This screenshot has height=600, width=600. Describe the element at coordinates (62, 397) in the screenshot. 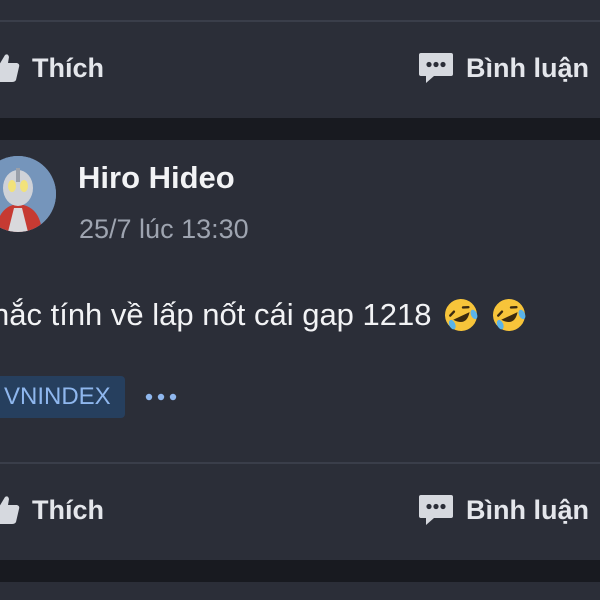

I see `tag-chip-vnindex: VNINDEX` at that location.